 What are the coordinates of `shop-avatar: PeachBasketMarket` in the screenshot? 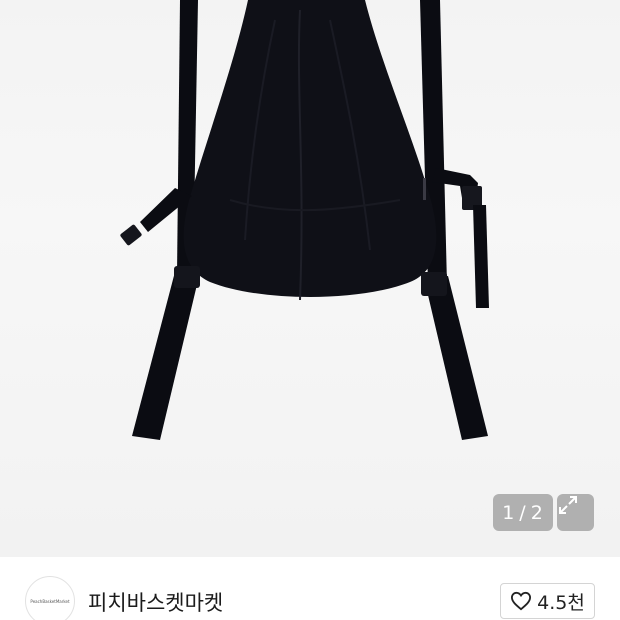 It's located at (50, 598).